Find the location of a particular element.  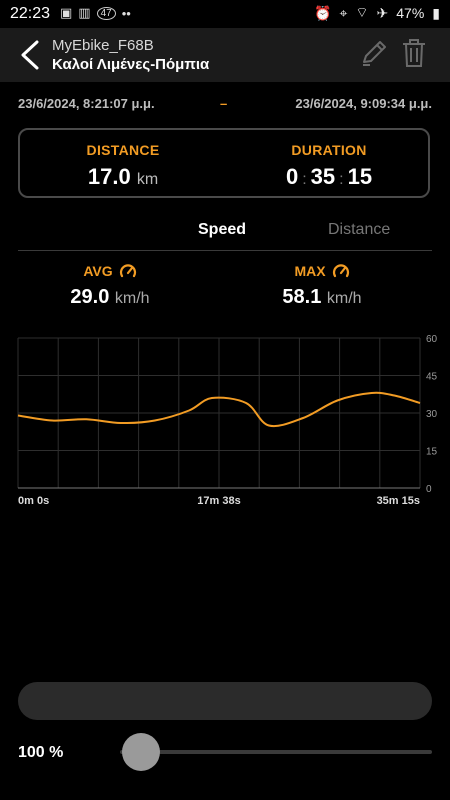

zoom-slider-knob is located at coordinates (141, 752).